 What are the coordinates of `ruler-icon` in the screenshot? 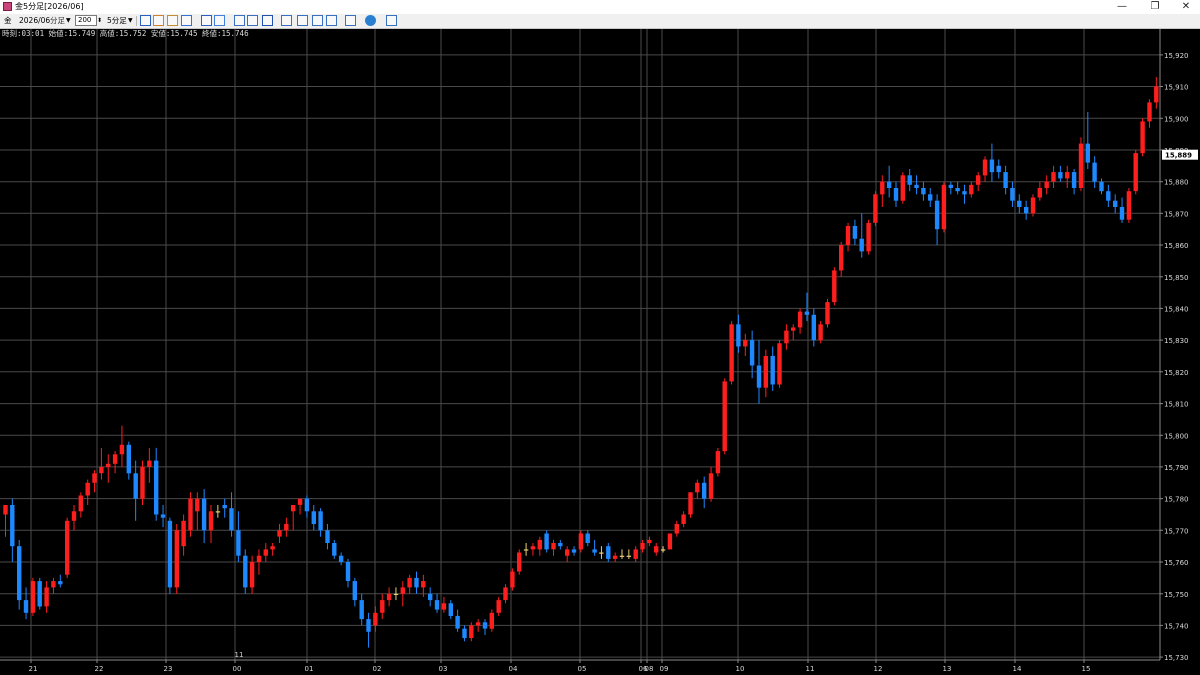 It's located at (350, 20).